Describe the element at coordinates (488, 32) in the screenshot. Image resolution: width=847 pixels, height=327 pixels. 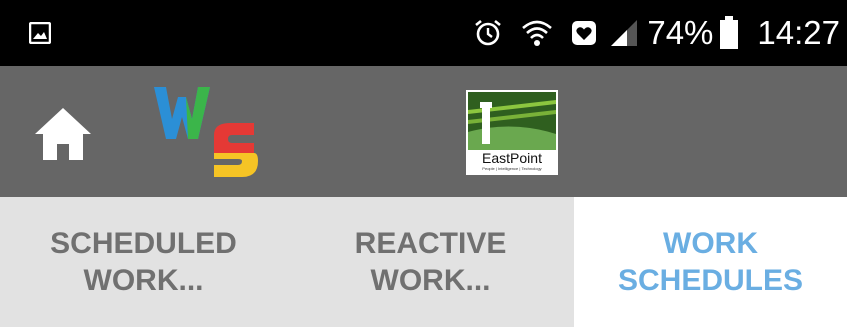
I see `alarm-icon` at that location.